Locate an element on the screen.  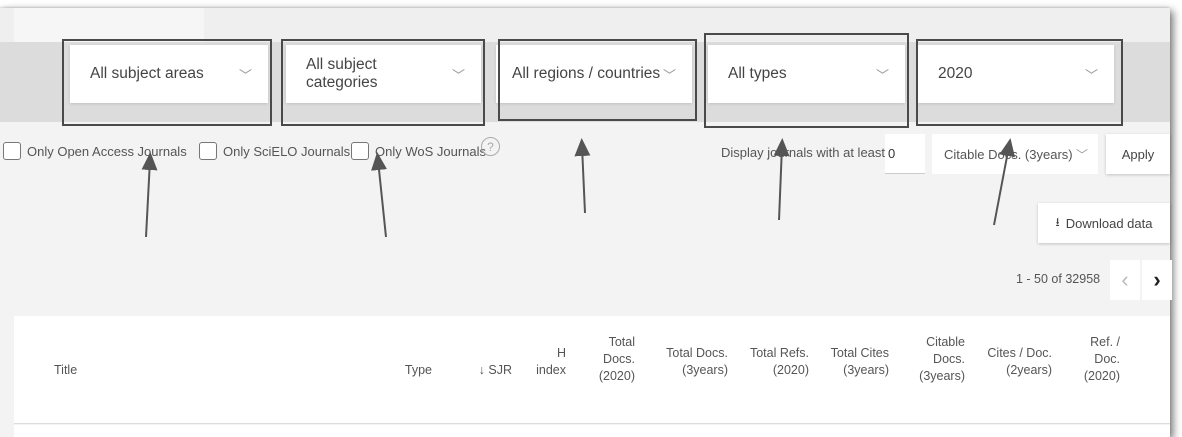
wos-label: Only WoS Journals is located at coordinates (431, 151).